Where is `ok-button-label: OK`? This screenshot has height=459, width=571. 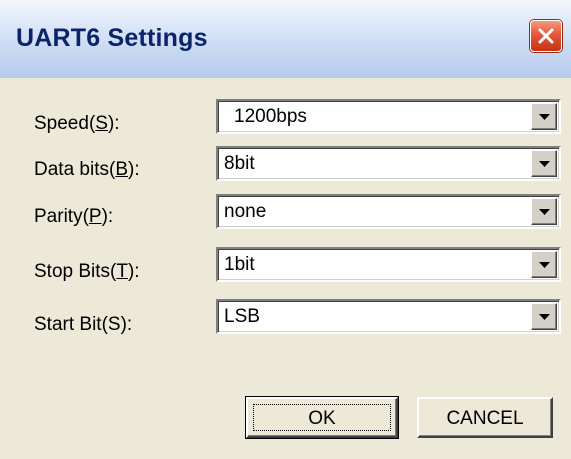 ok-button-label: OK is located at coordinates (322, 418).